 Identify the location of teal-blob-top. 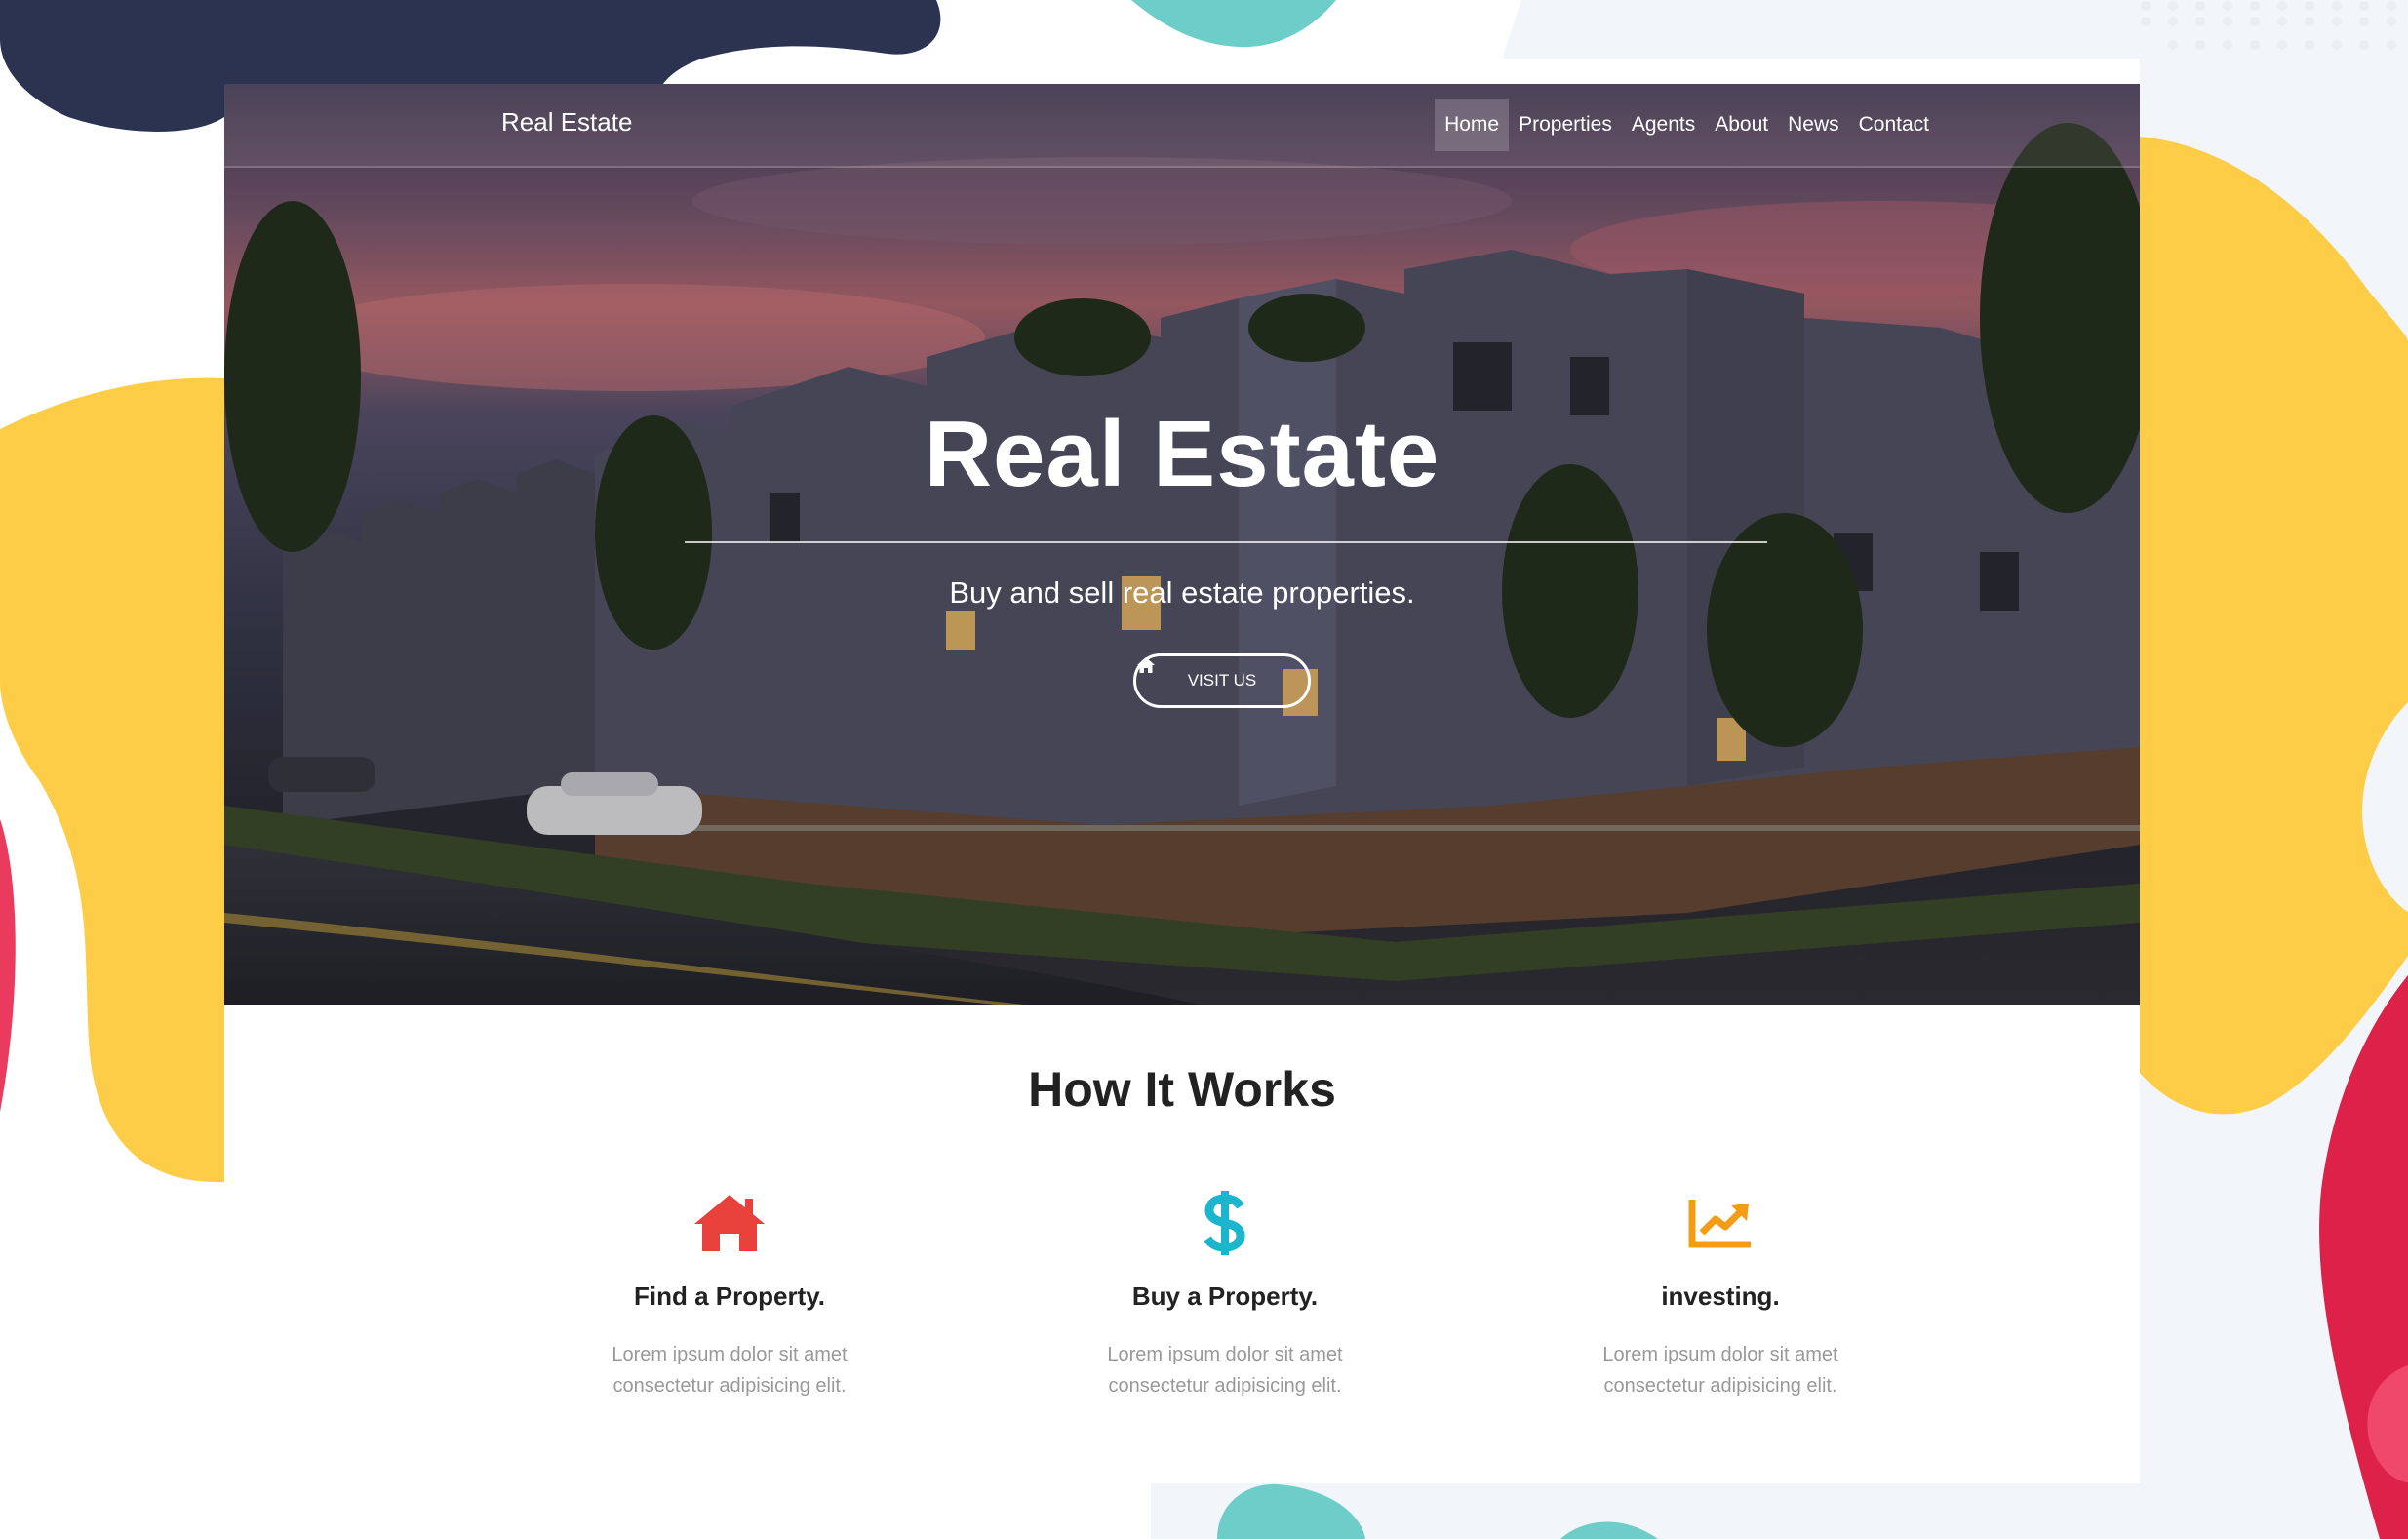
(1233, 24).